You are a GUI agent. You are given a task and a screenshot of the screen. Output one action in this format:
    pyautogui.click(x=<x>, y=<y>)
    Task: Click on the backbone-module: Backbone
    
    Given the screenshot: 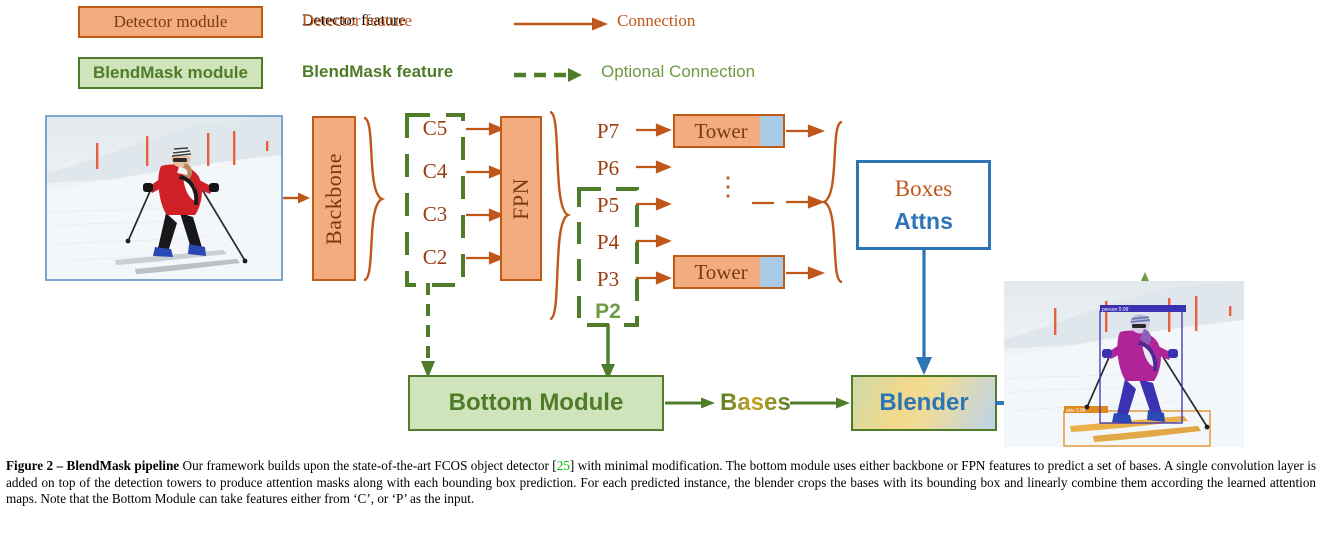 What is the action you would take?
    pyautogui.click(x=334, y=198)
    